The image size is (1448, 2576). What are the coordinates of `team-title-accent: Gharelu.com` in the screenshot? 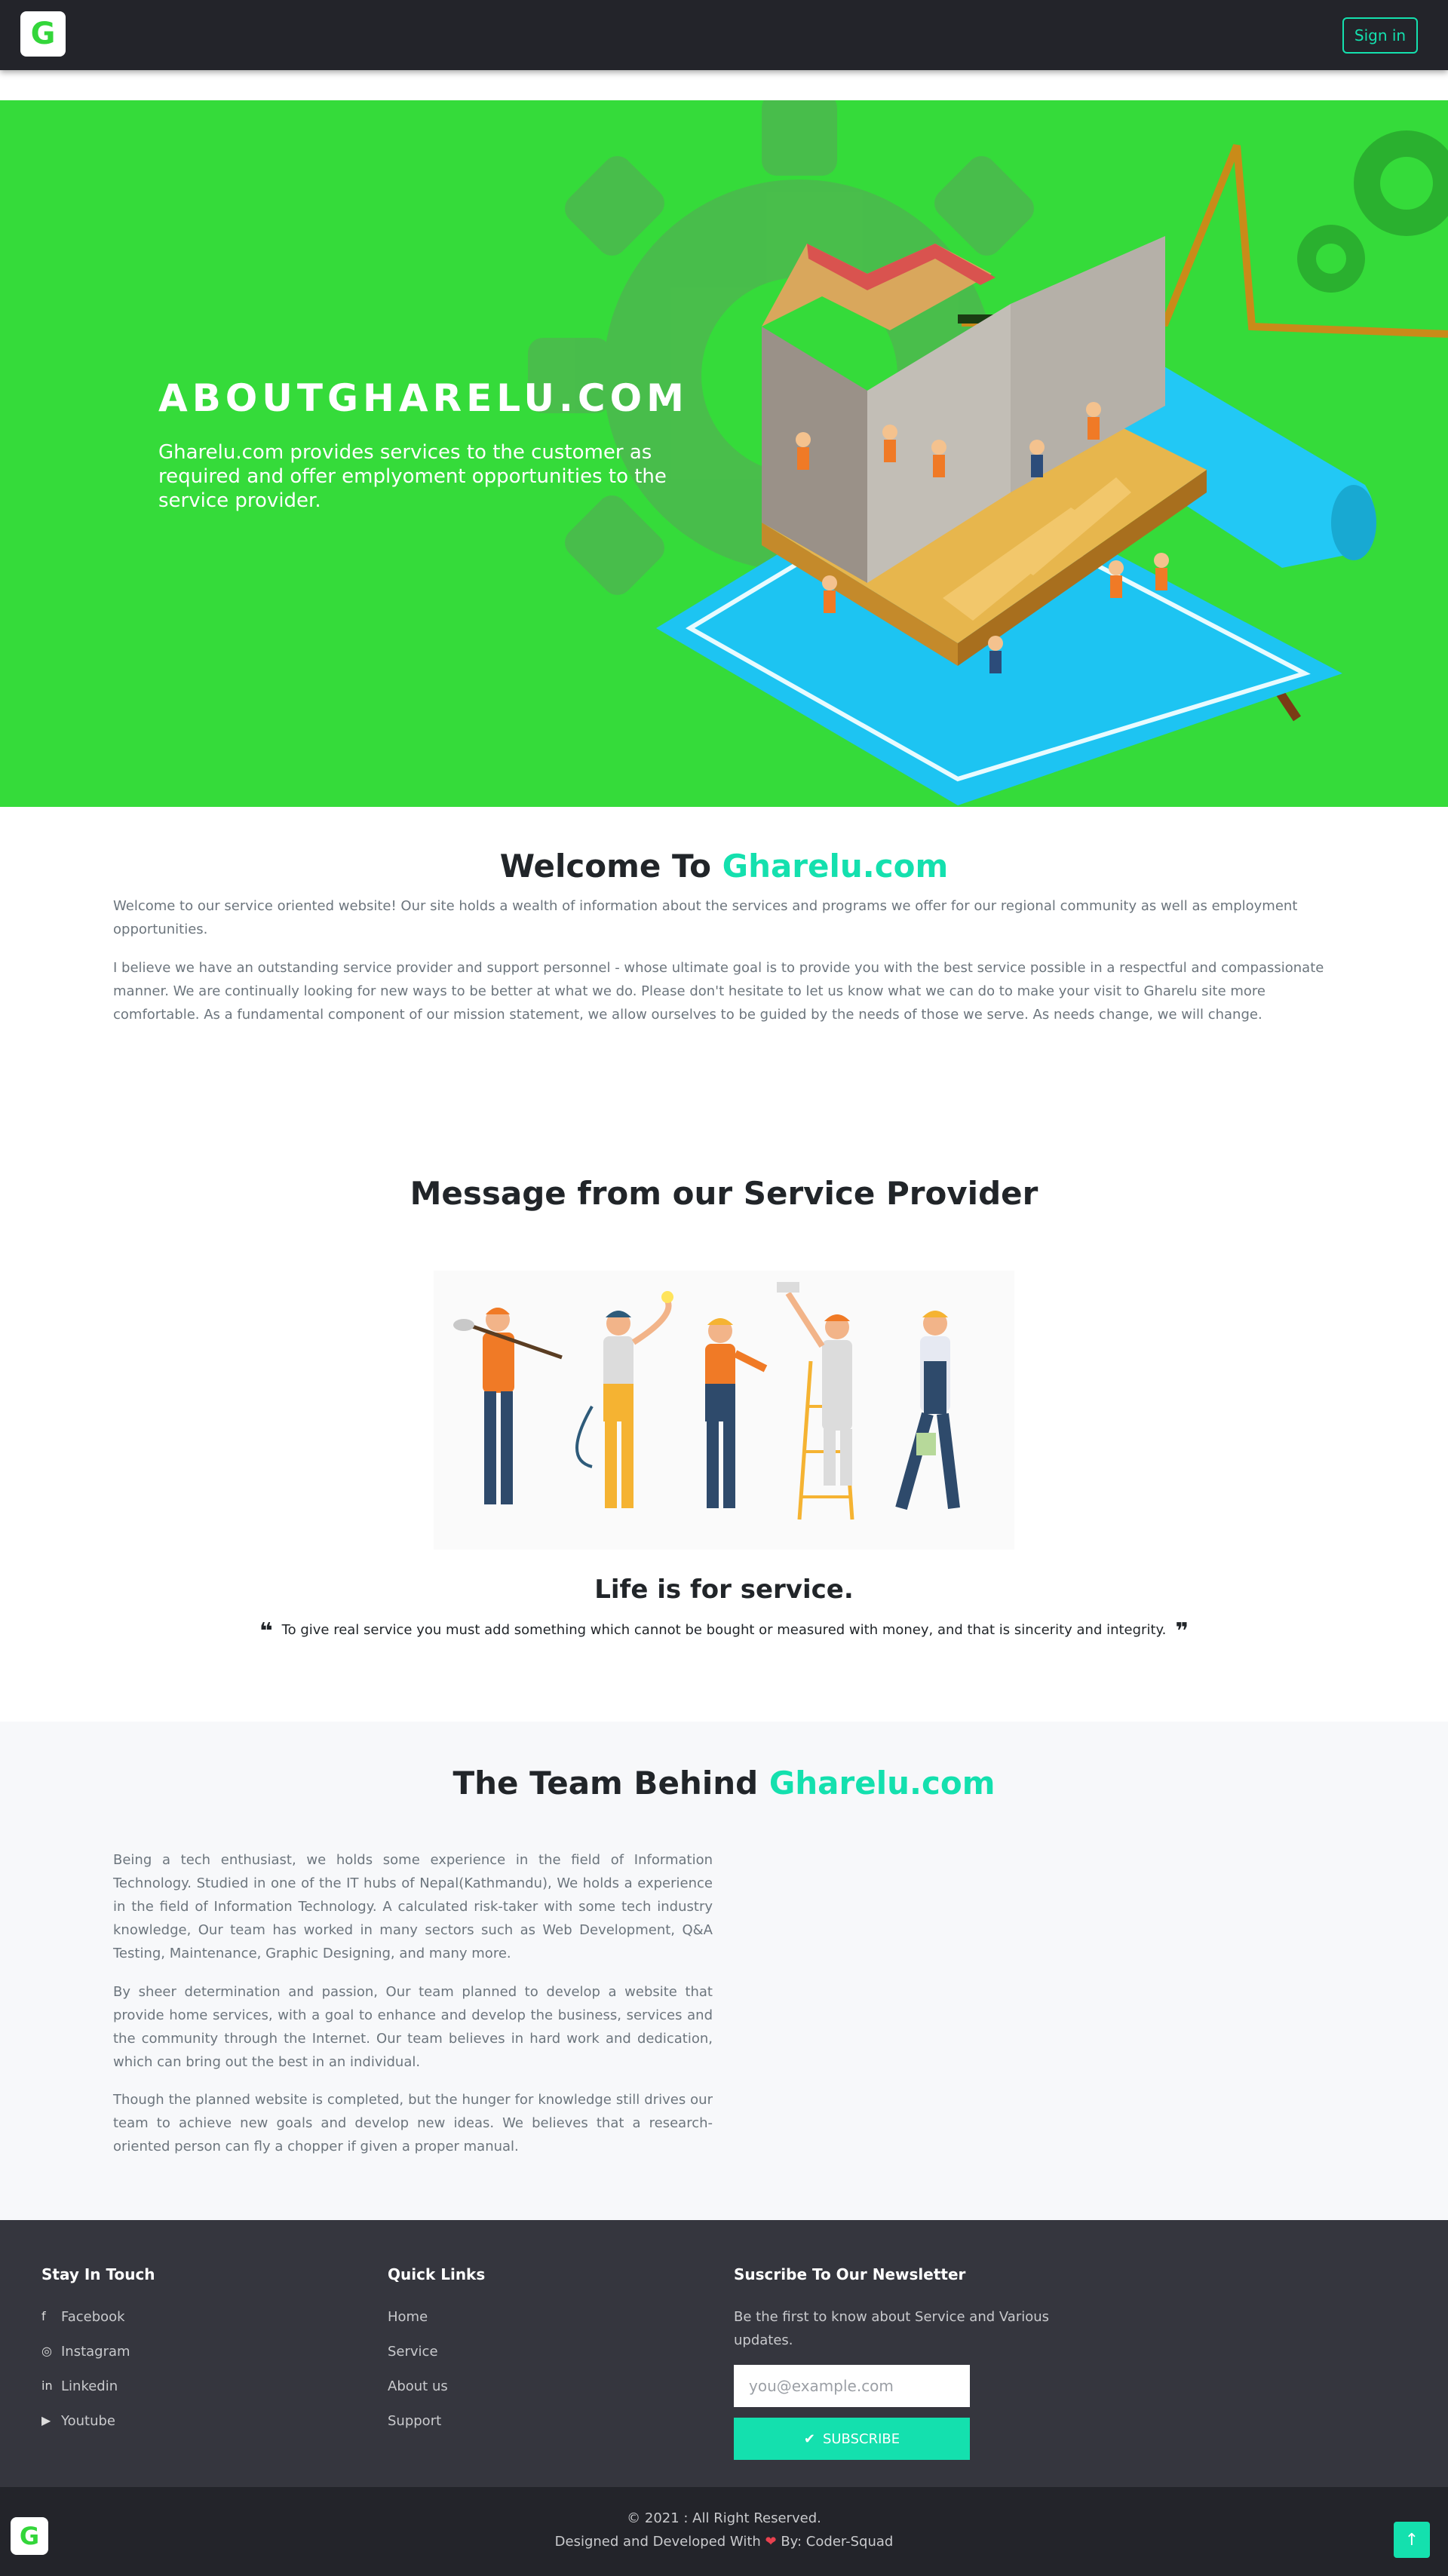 It's located at (882, 1783).